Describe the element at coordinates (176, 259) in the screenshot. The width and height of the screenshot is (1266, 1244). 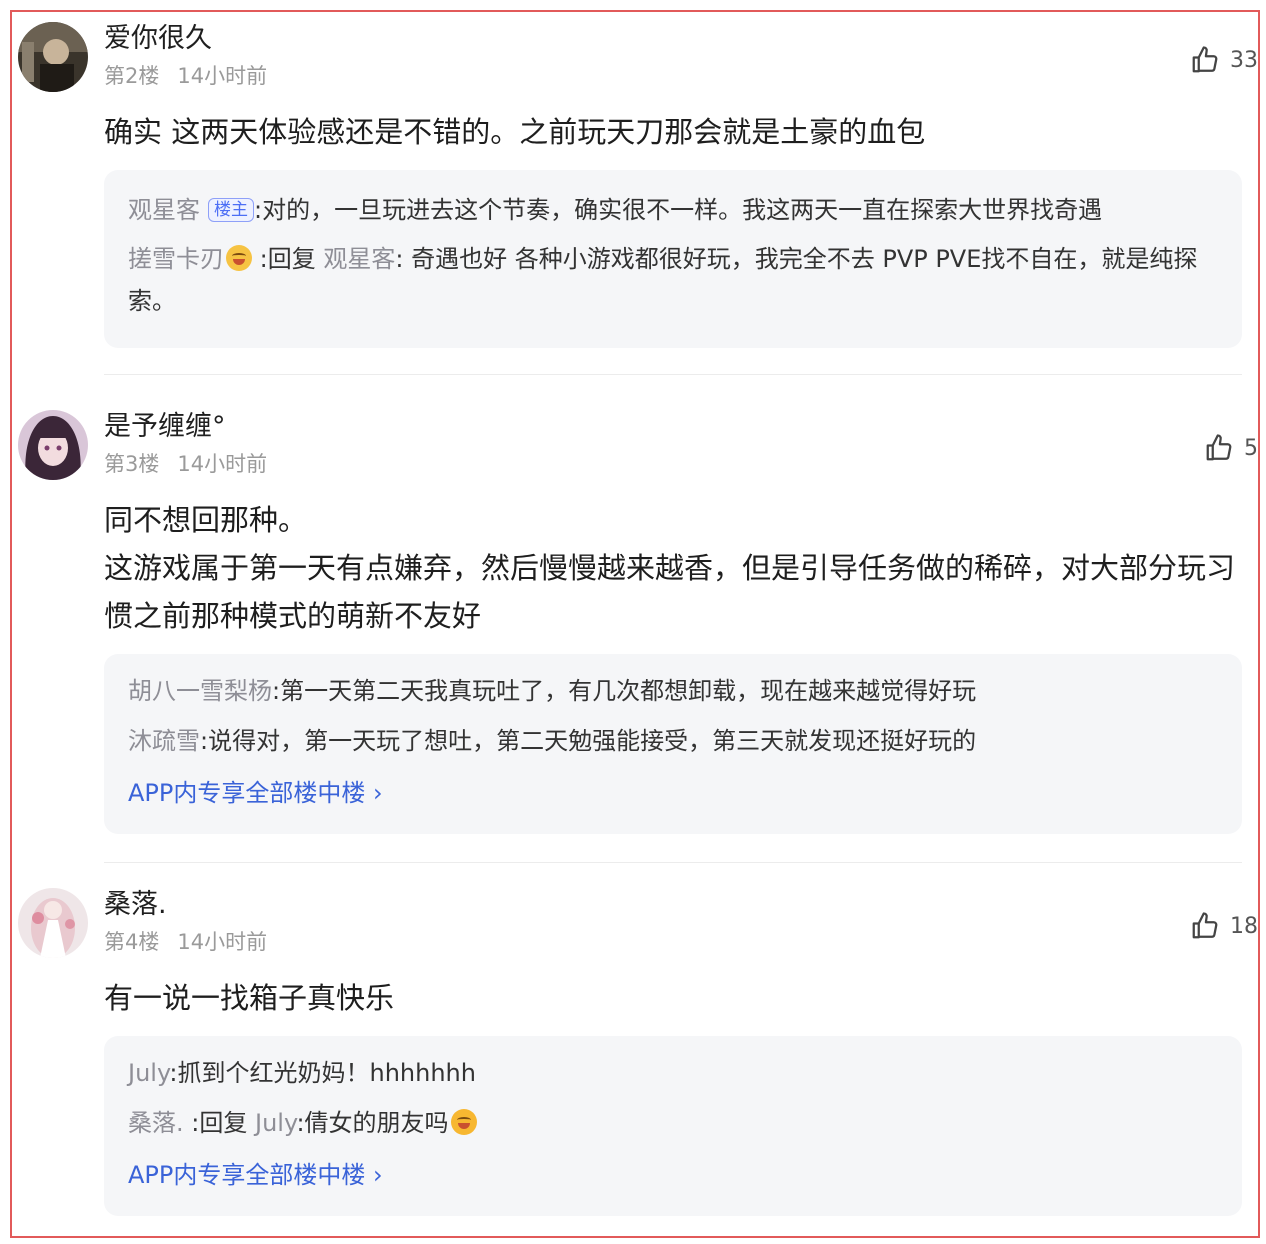
I see `reply-author: 搓雪卡刃` at that location.